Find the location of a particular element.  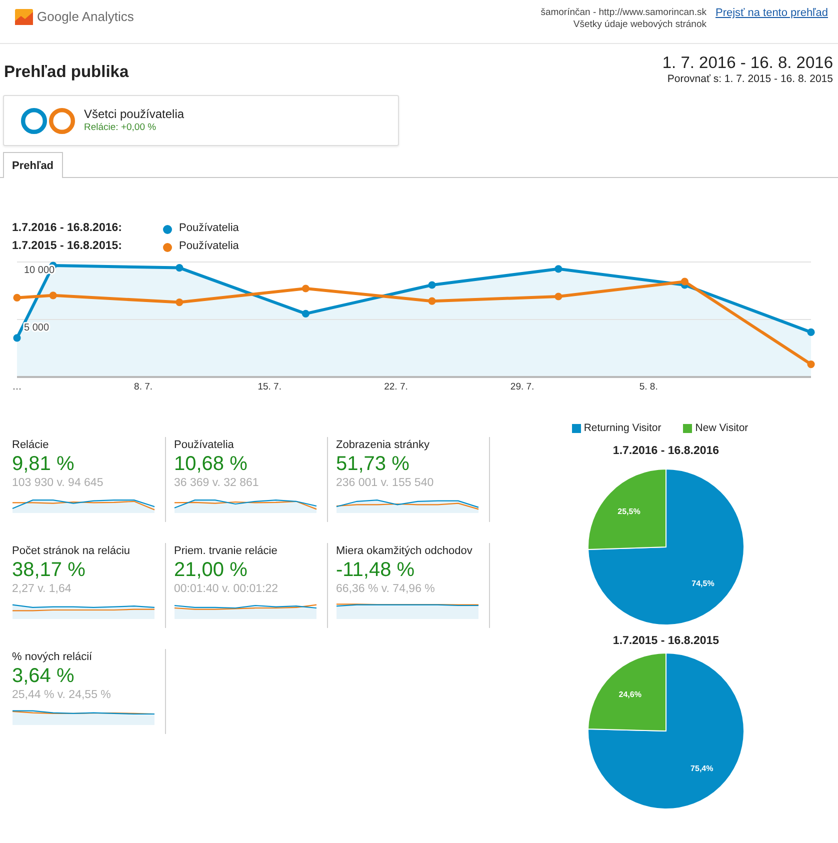

slice-label: 24,6% is located at coordinates (630, 695).